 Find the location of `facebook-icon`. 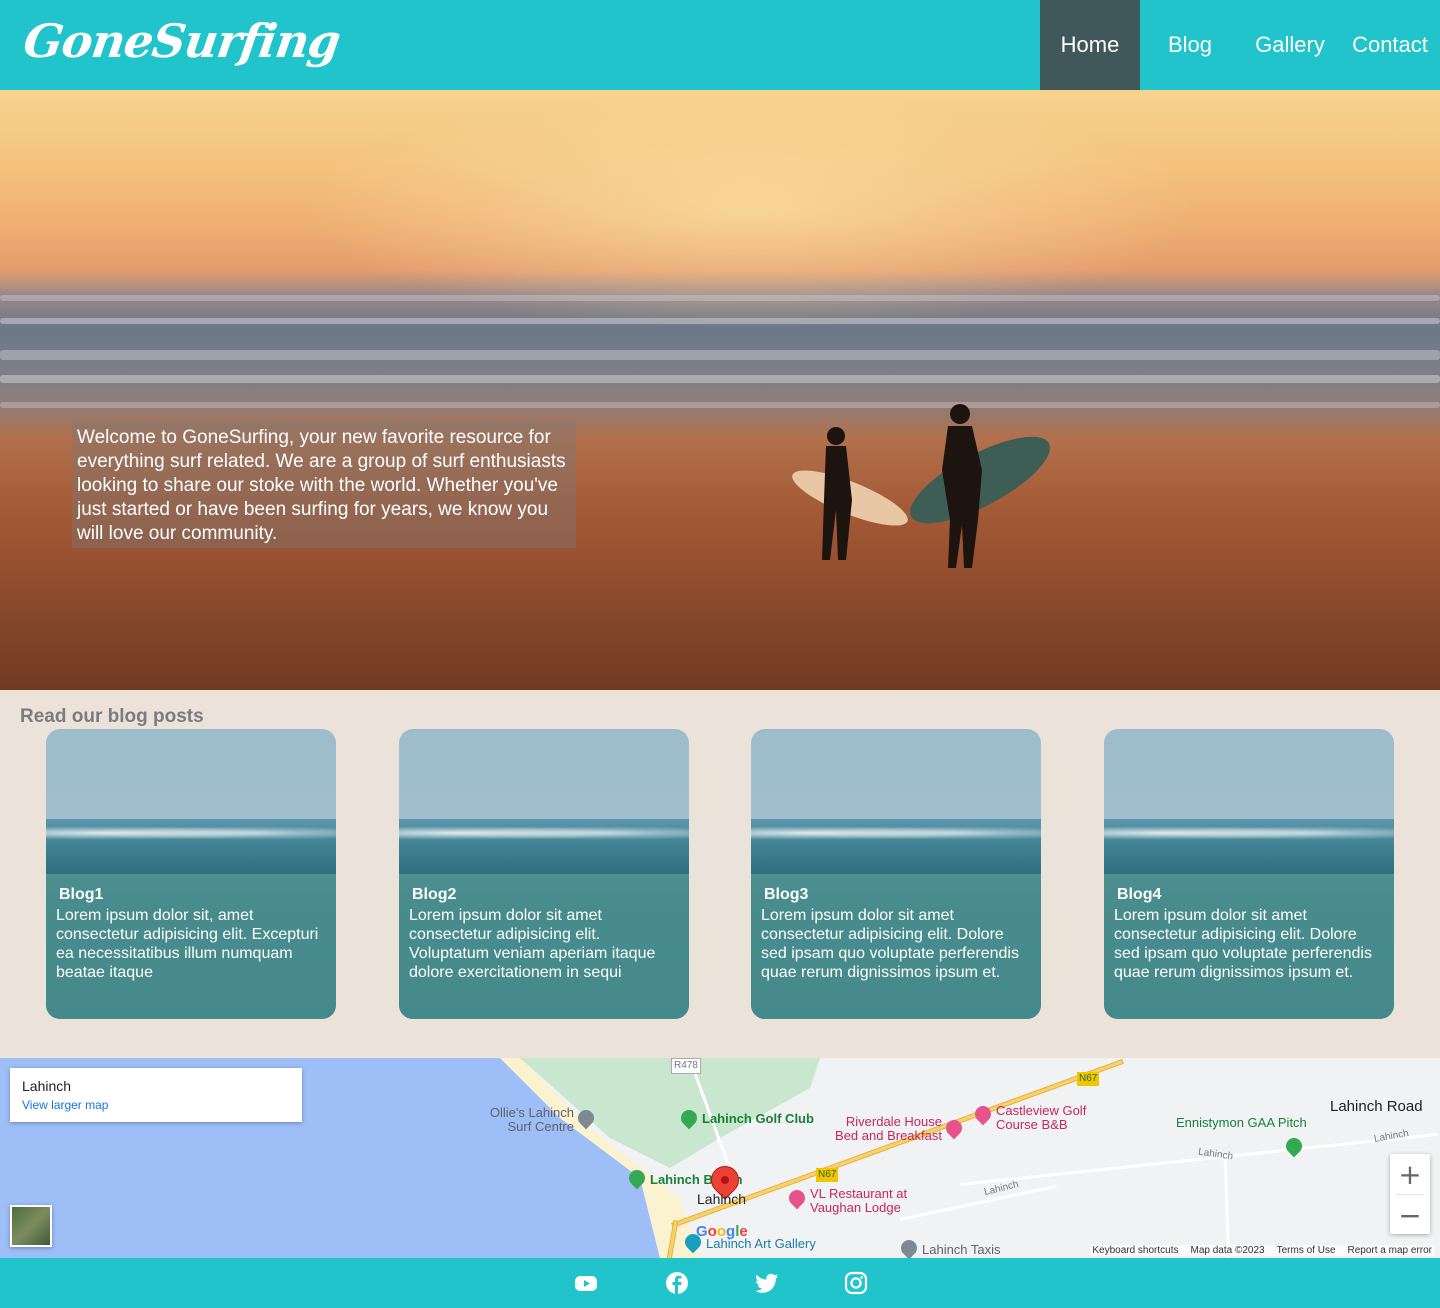

facebook-icon is located at coordinates (677, 1283).